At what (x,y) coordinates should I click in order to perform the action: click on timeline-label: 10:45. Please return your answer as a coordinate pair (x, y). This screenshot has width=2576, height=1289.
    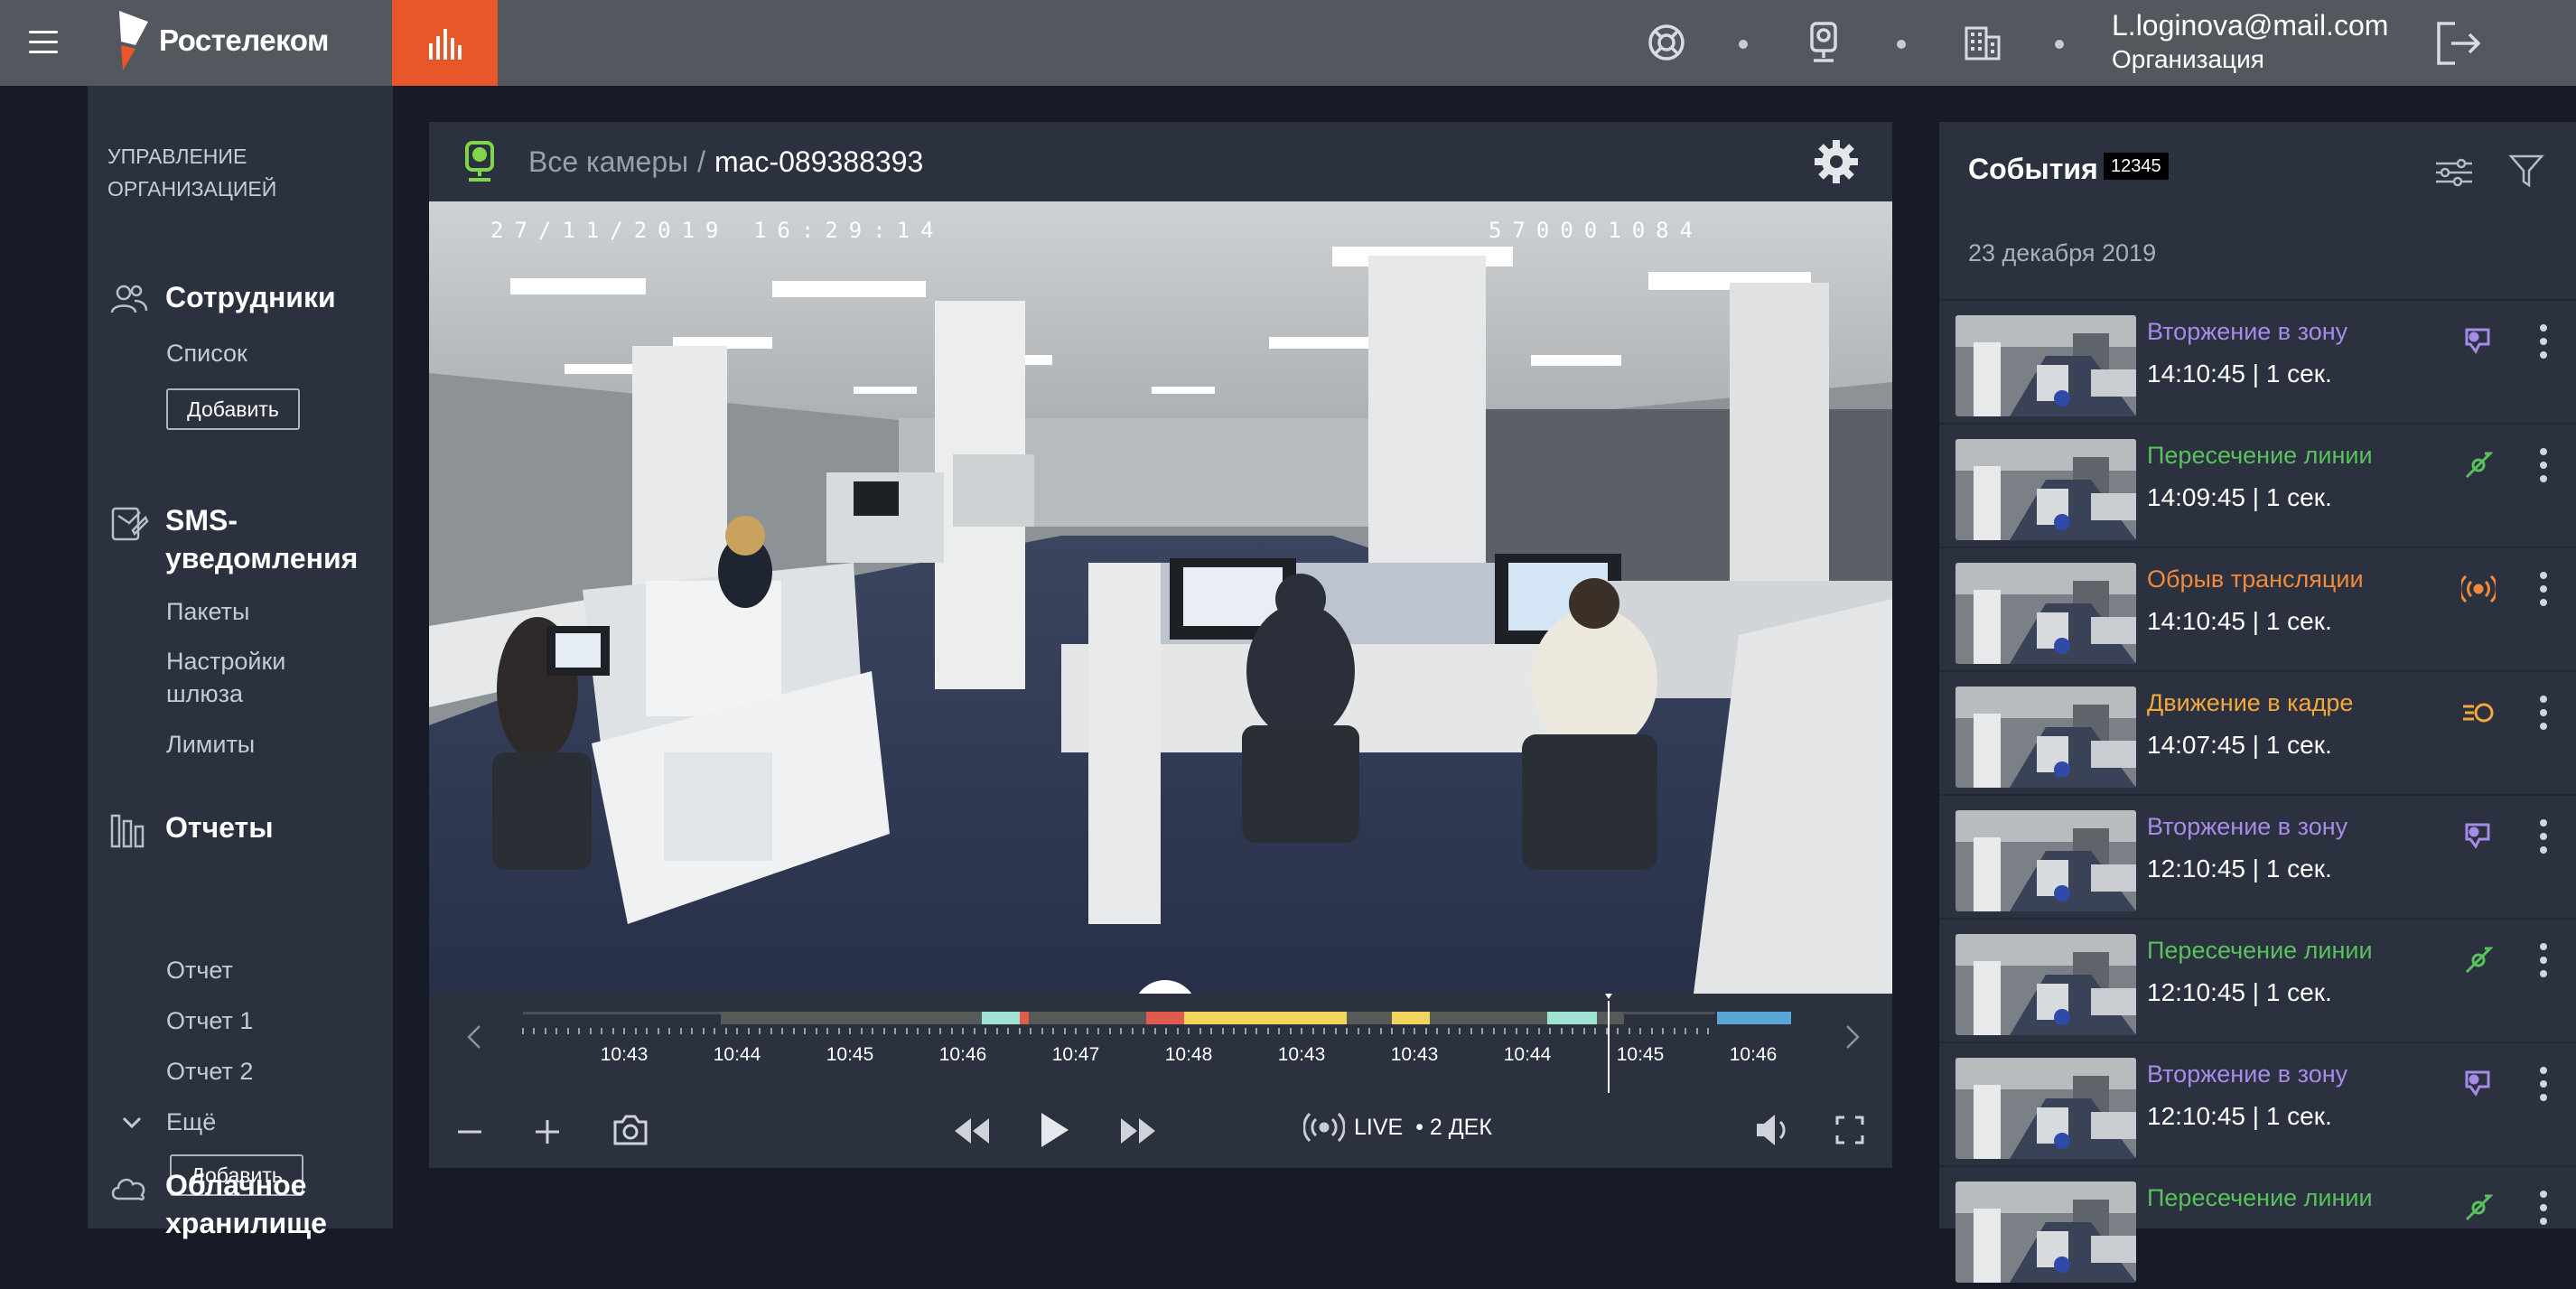
    Looking at the image, I should click on (850, 1054).